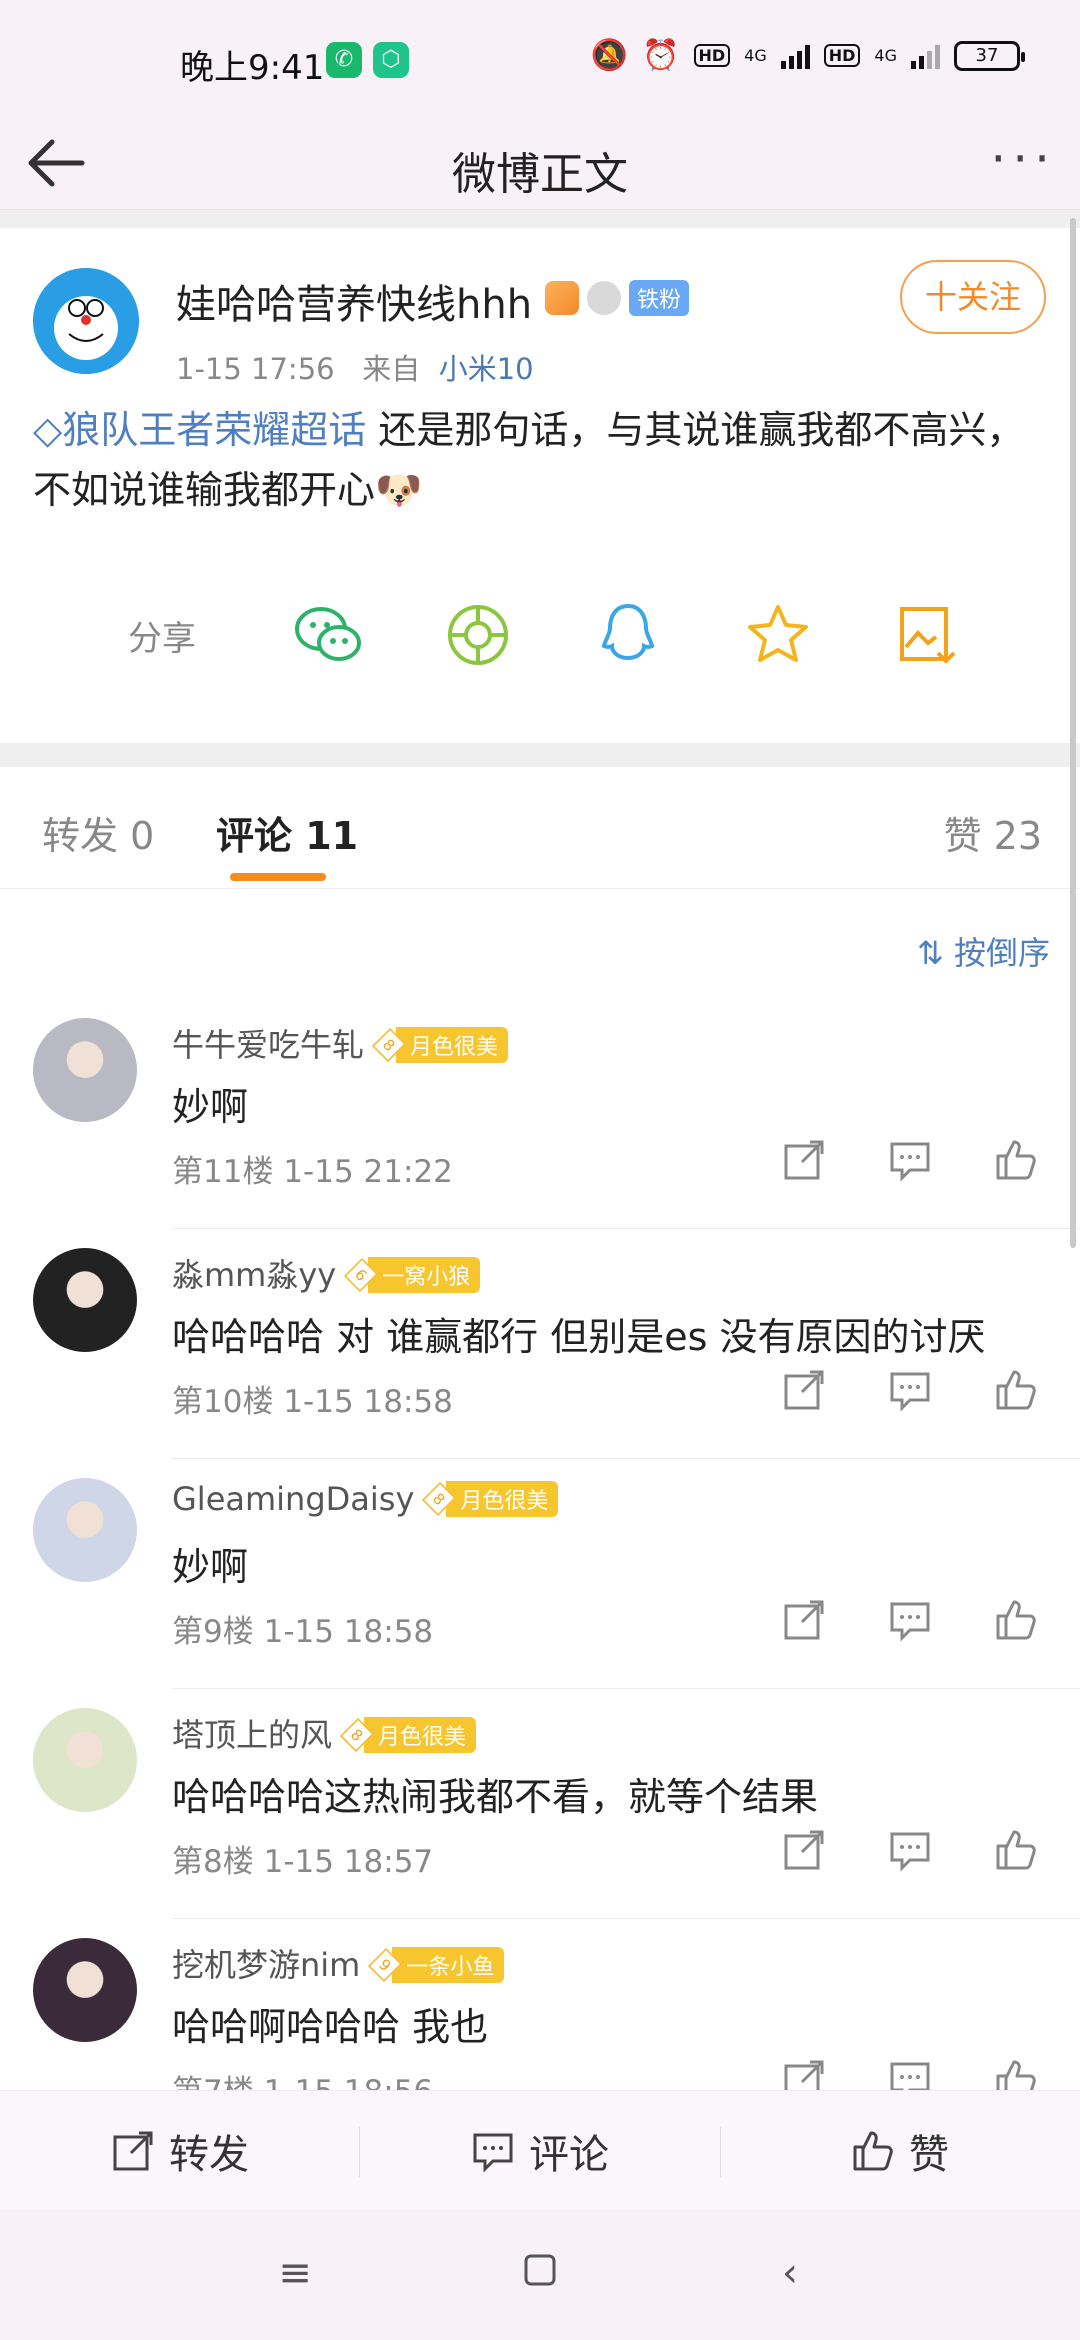 The height and width of the screenshot is (2340, 1080). What do you see at coordinates (328, 635) in the screenshot?
I see `wechat-icon` at bounding box center [328, 635].